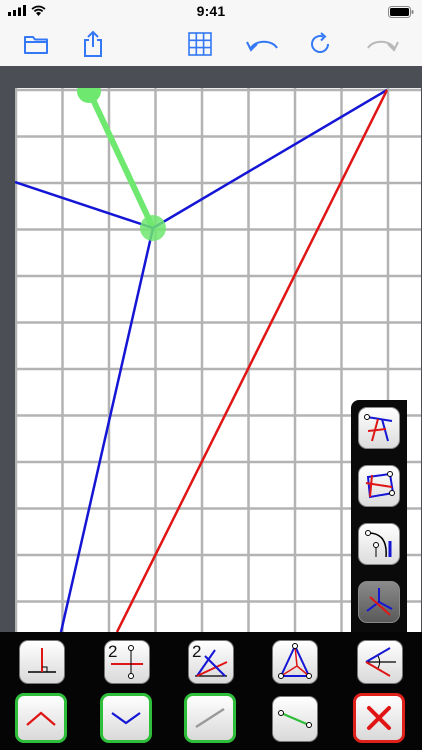 Image resolution: width=422 pixels, height=750 pixels. I want to click on transform-palette, so click(379, 516).